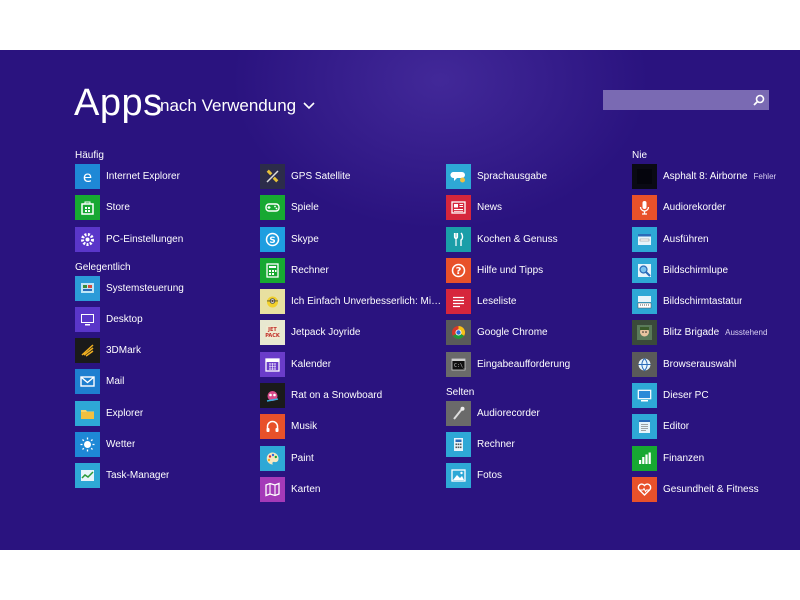 The width and height of the screenshot is (800, 600). What do you see at coordinates (352, 208) in the screenshot?
I see `app-tile-item: Spiele` at bounding box center [352, 208].